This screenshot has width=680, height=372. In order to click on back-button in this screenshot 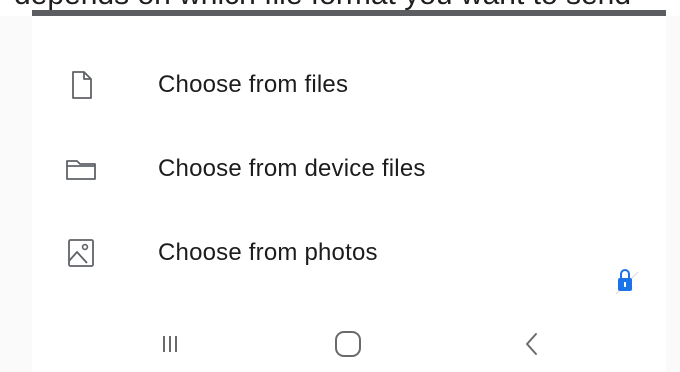, I will do `click(532, 346)`.